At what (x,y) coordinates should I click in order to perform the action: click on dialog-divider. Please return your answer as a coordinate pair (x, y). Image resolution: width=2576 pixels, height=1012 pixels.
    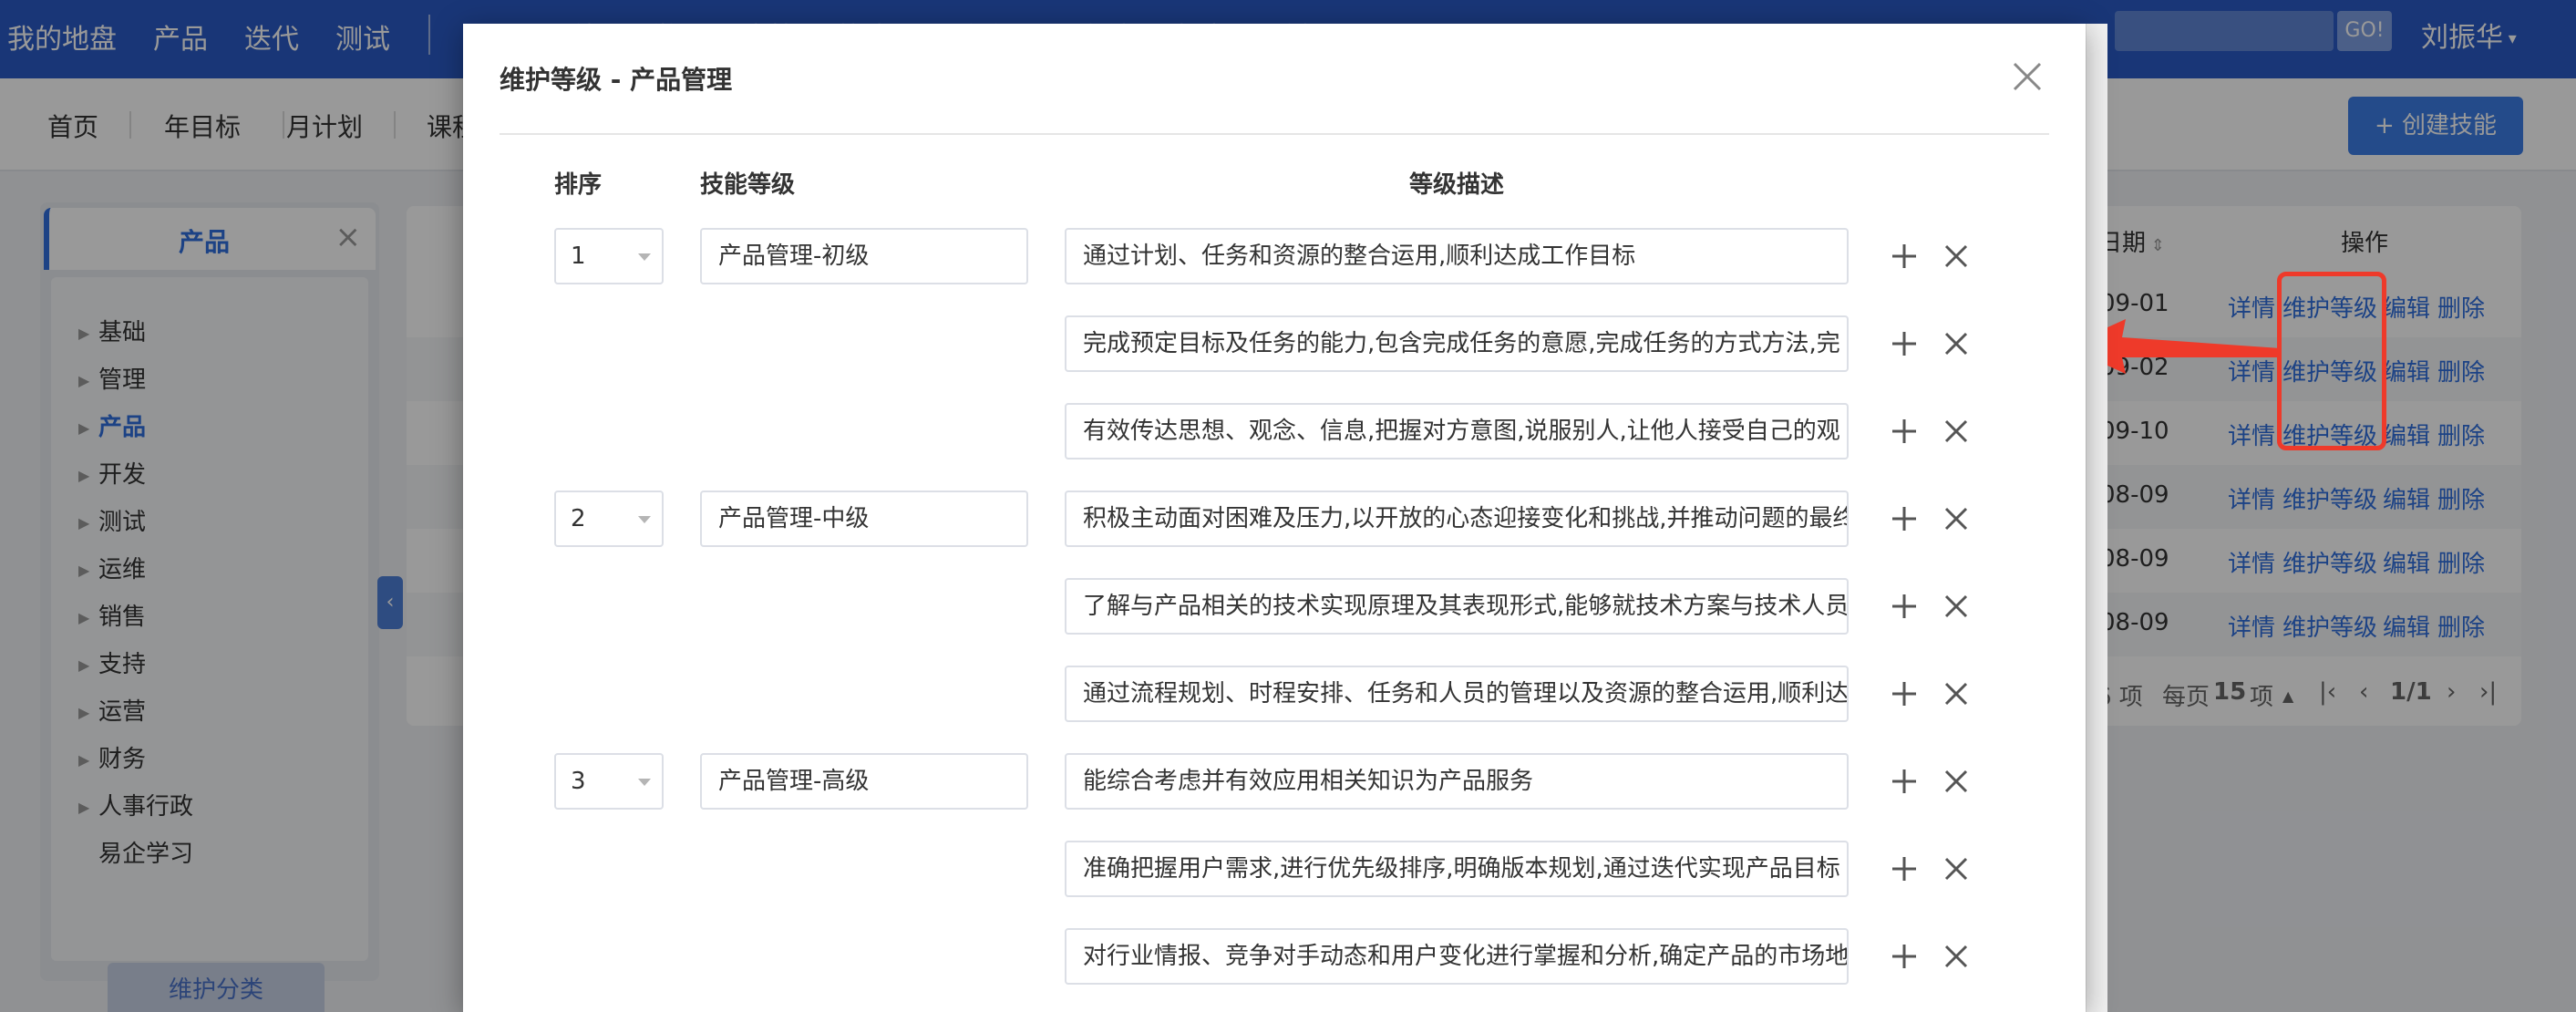
    Looking at the image, I should click on (1274, 134).